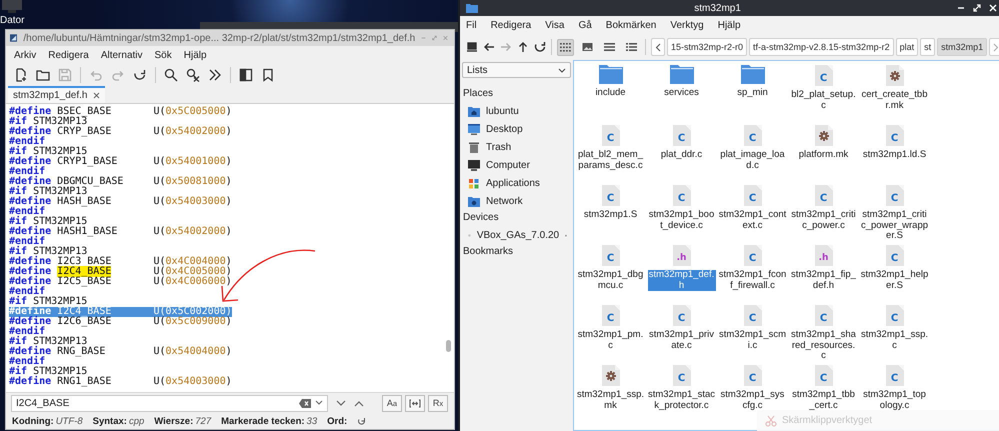 Image resolution: width=999 pixels, height=431 pixels. I want to click on file-name: stm32mp1_pm.c, so click(610, 340).